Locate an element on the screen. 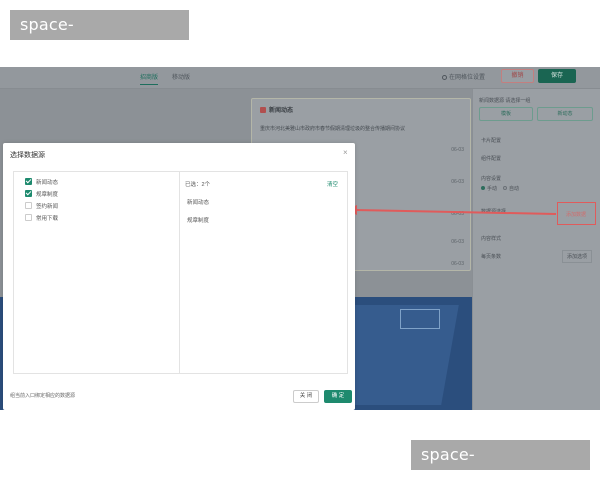 Image resolution: width=600 pixels, height=480 pixels. settings-icon is located at coordinates (444, 77).